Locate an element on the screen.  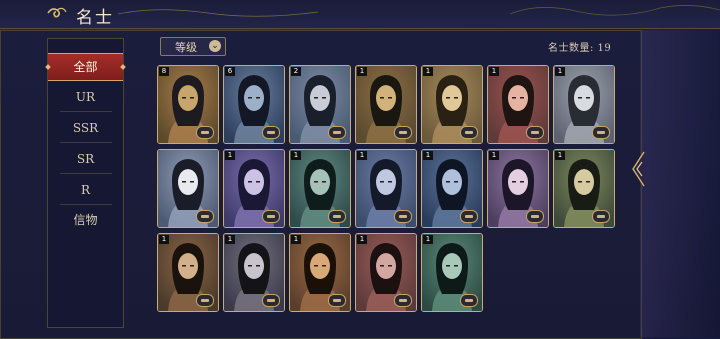
character-card: 8 is located at coordinates (188, 104).